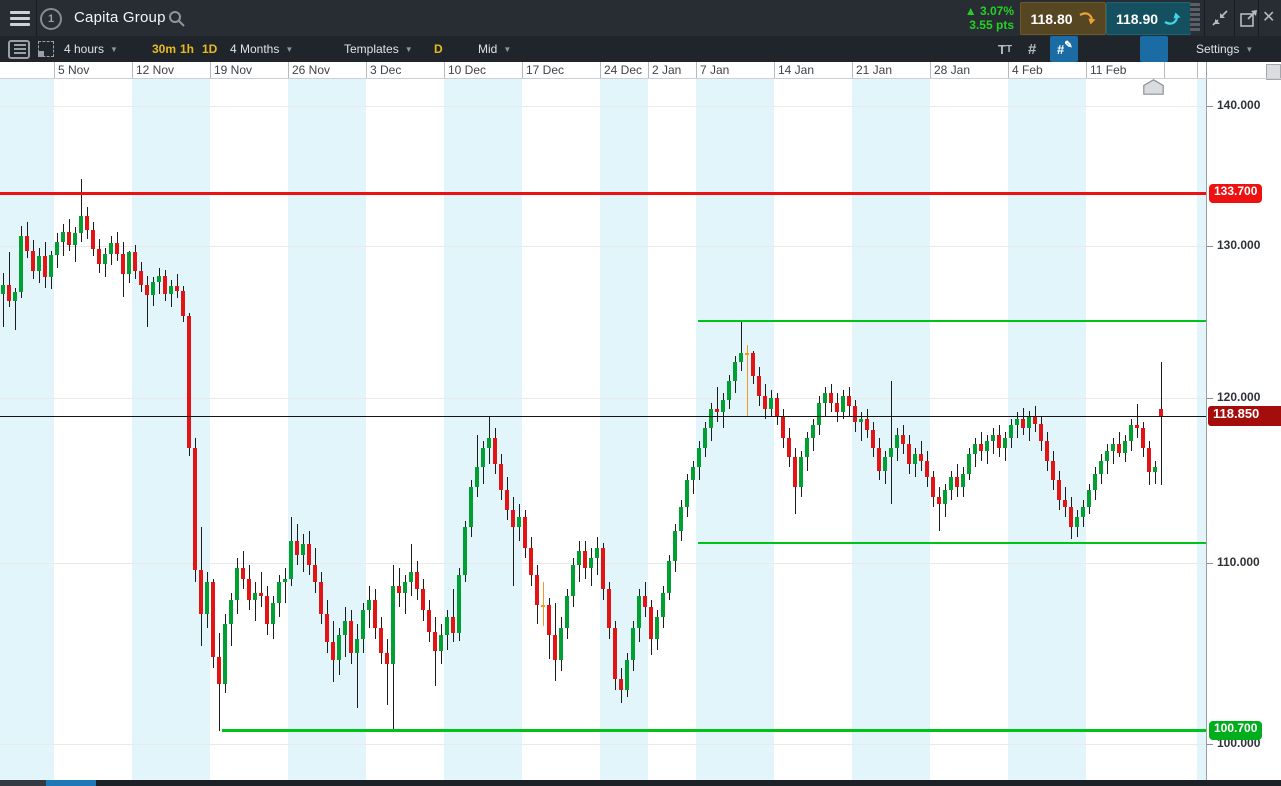 The image size is (1281, 786). Describe the element at coordinates (1234, 18) in the screenshot. I see `divider` at that location.